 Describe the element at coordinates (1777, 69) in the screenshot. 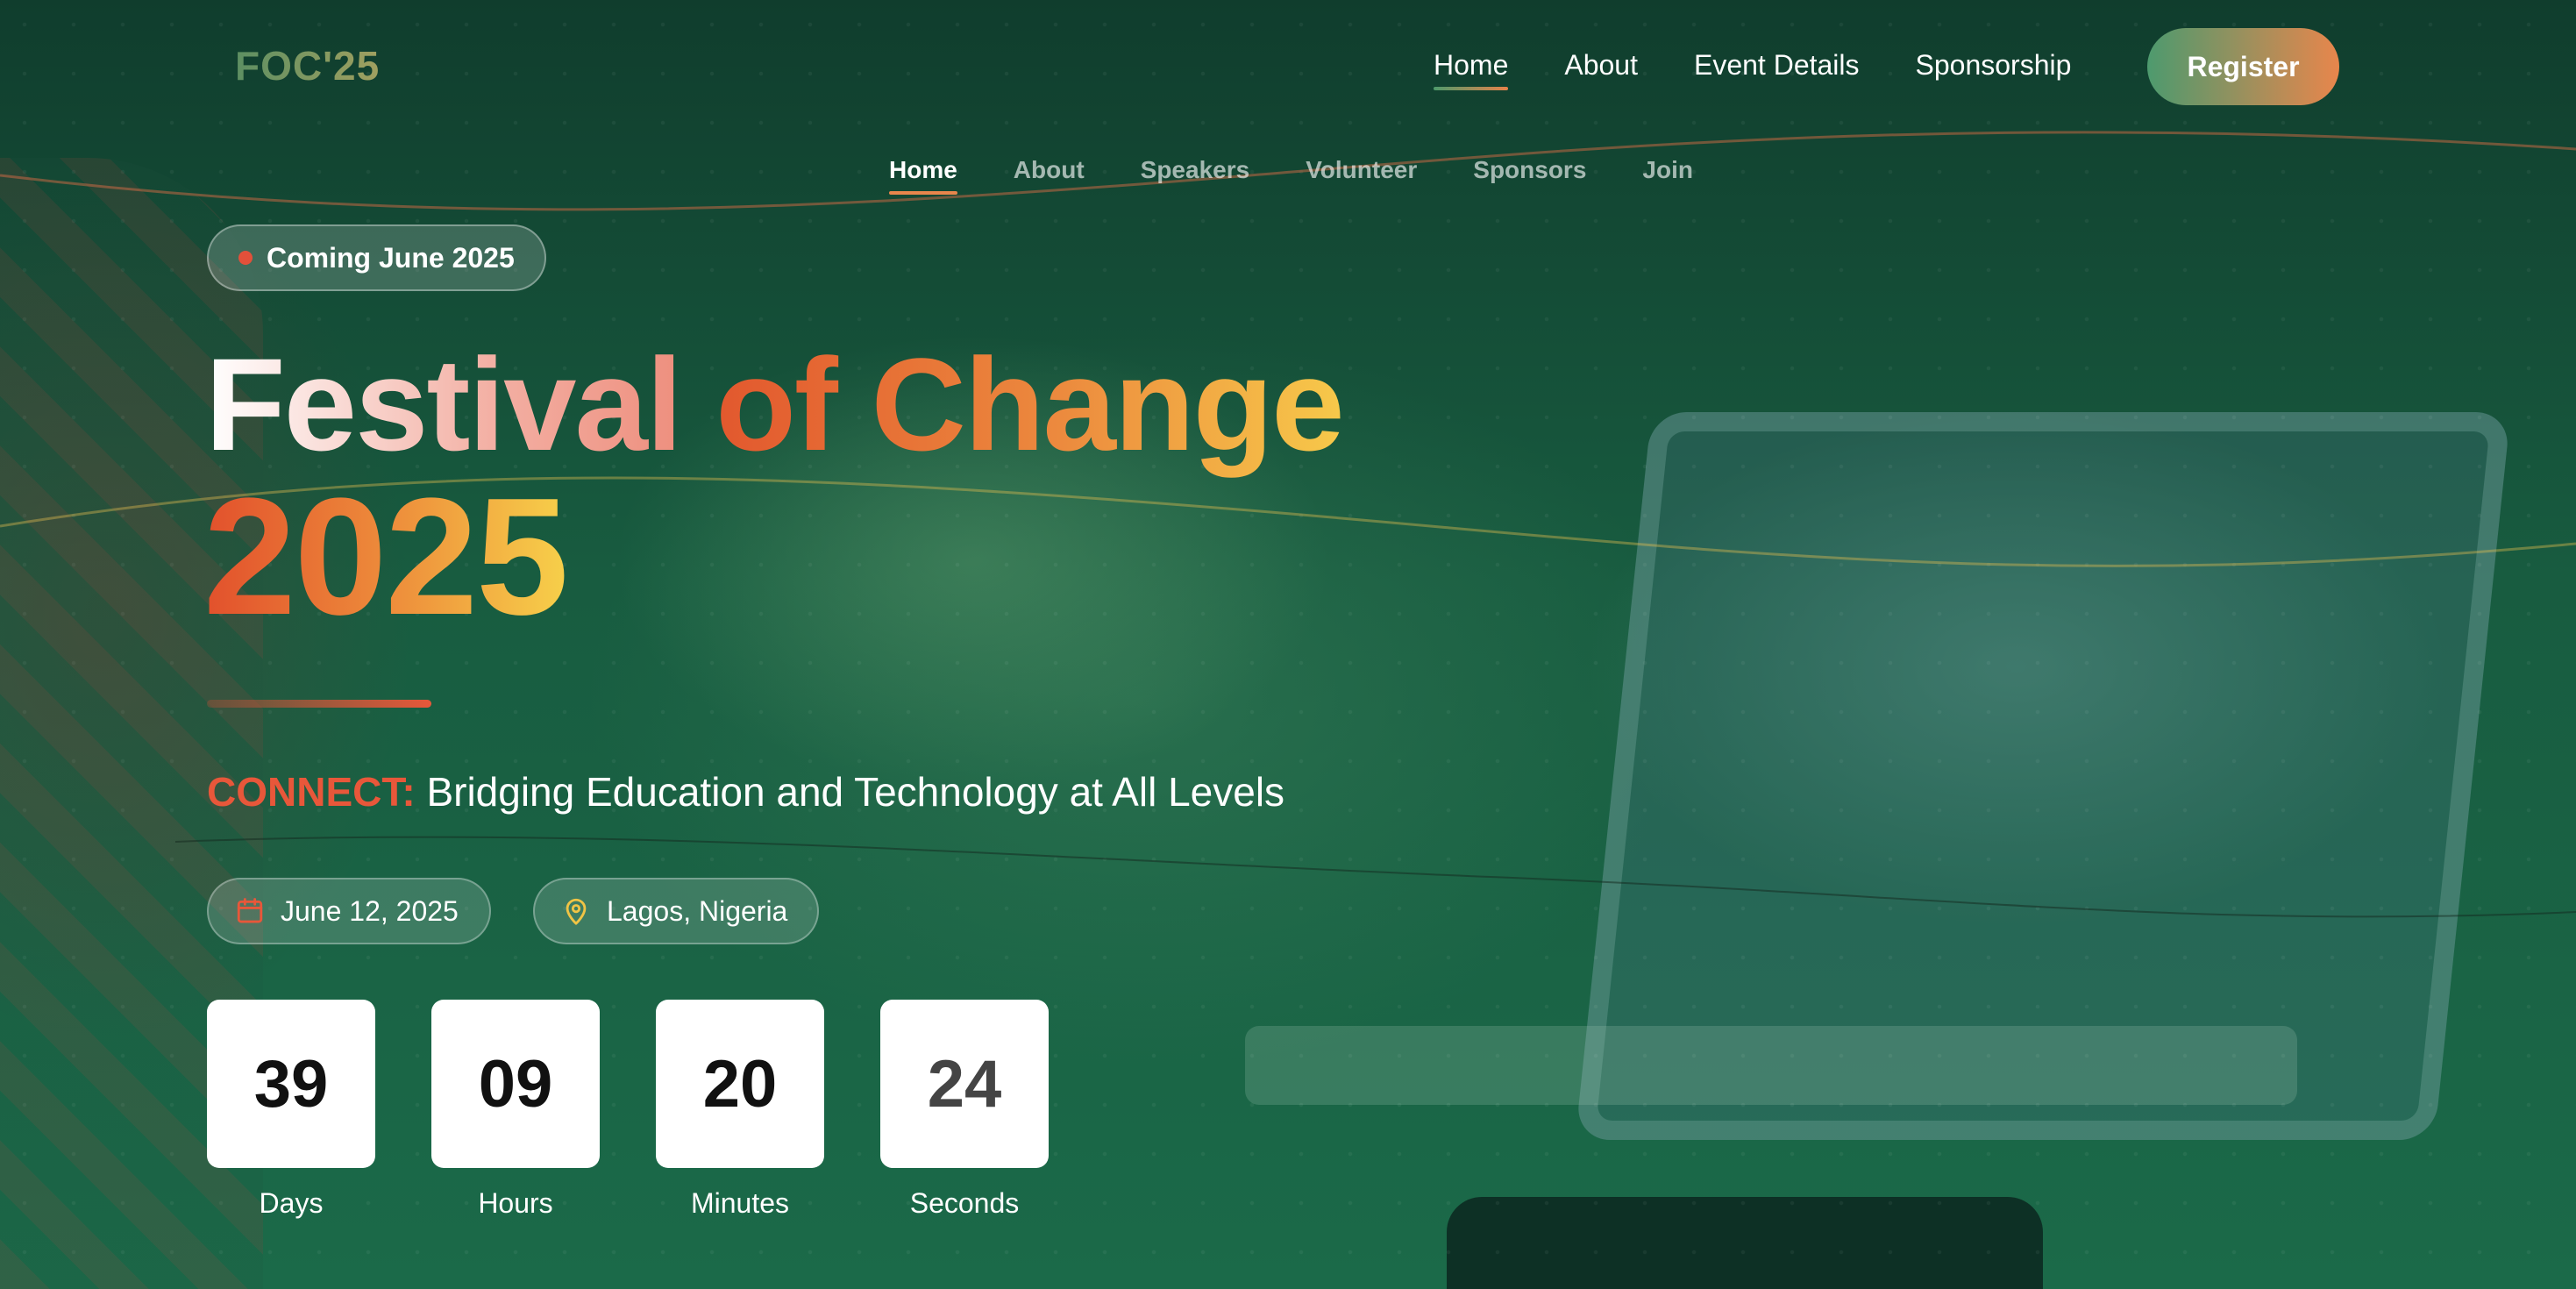

I see `main-nav-event-details: Event Details` at that location.